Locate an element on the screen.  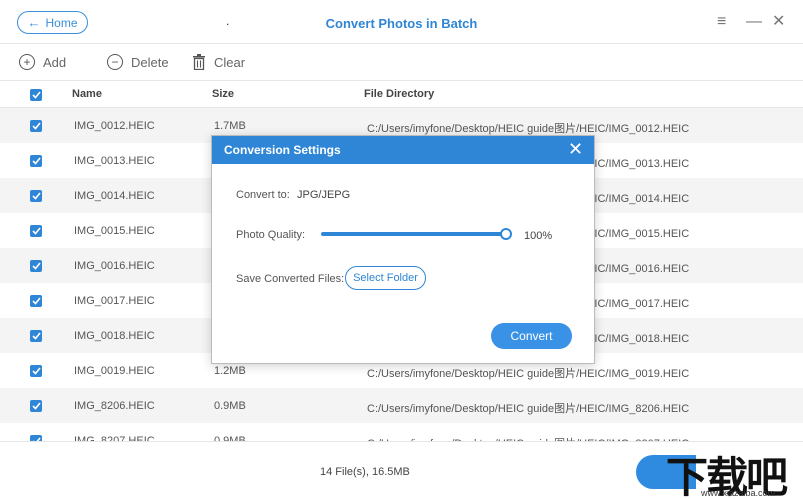
window-title: Convert Photos in Batch is located at coordinates (401, 23).